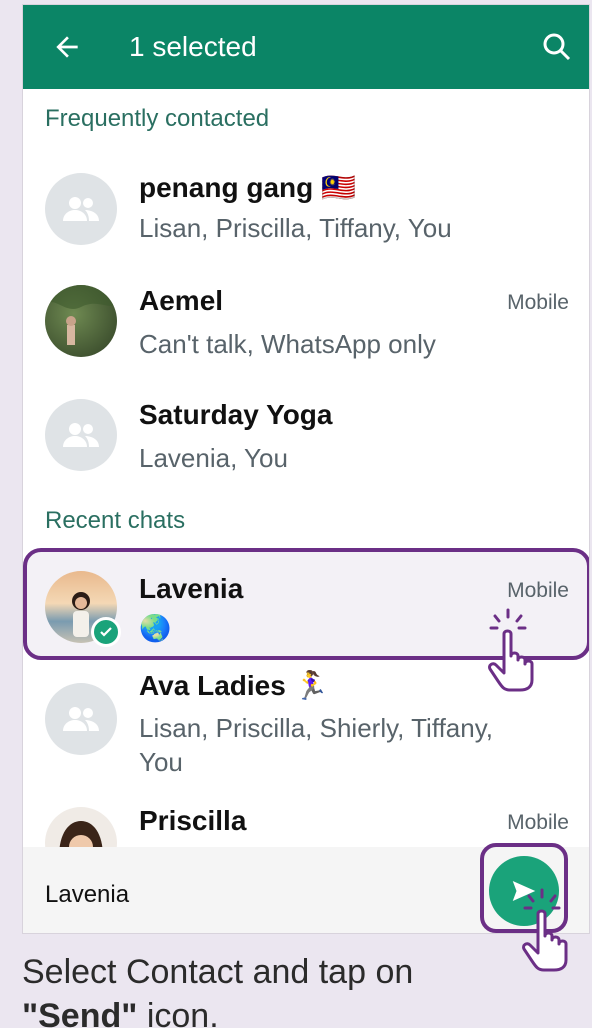 The width and height of the screenshot is (592, 1028). I want to click on selected-check-icon, so click(106, 632).